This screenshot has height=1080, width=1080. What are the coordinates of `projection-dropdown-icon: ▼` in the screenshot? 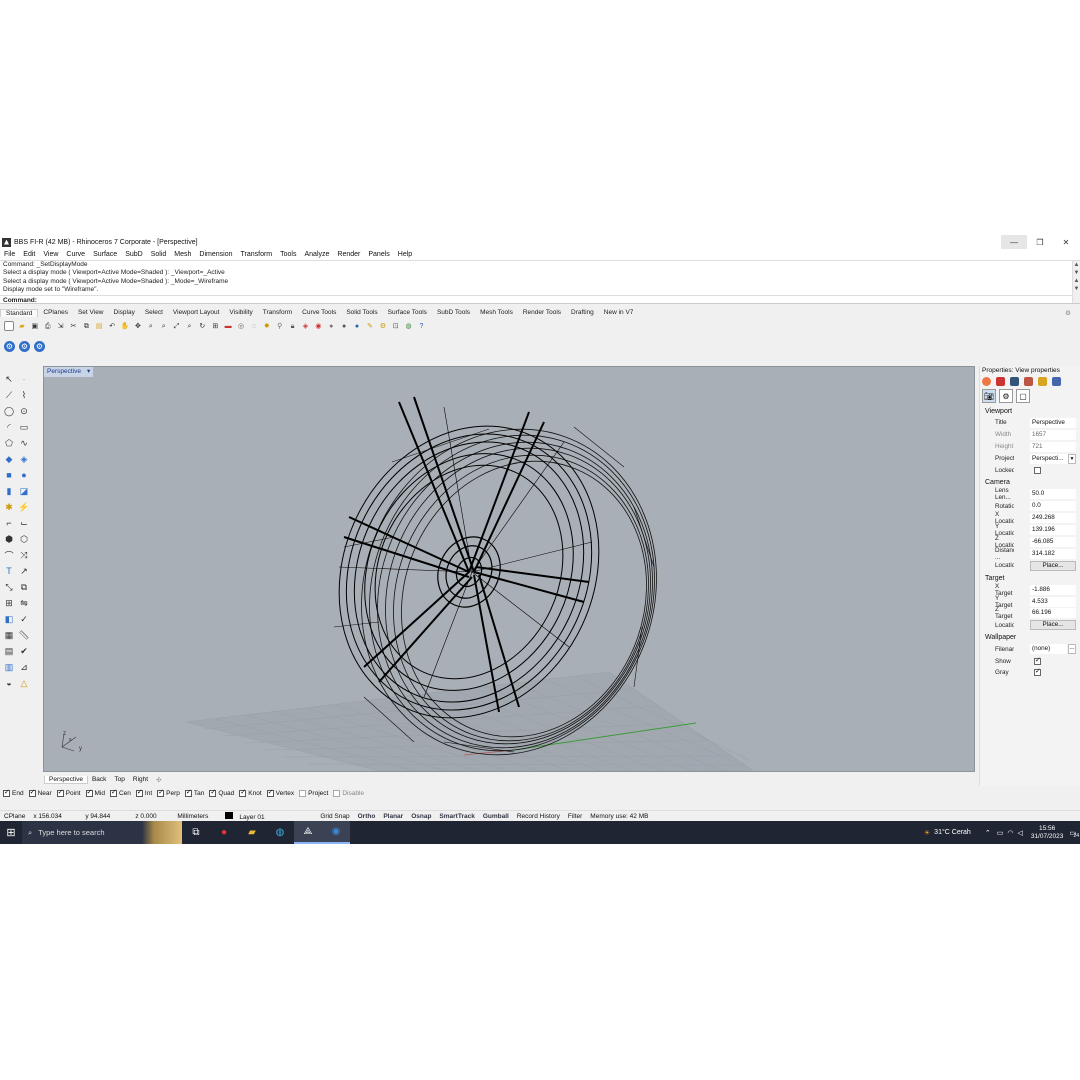 It's located at (1072, 458).